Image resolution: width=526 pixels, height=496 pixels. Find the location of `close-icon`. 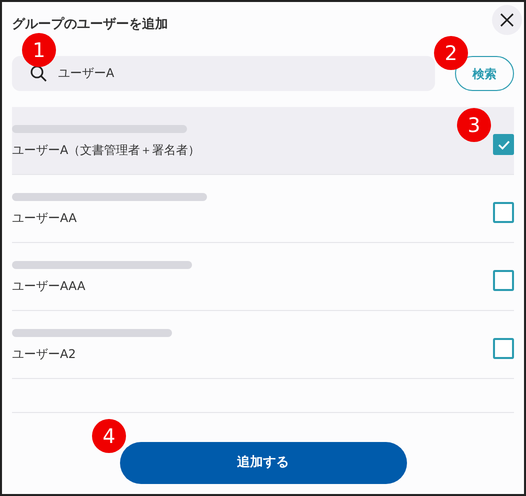

close-icon is located at coordinates (507, 20).